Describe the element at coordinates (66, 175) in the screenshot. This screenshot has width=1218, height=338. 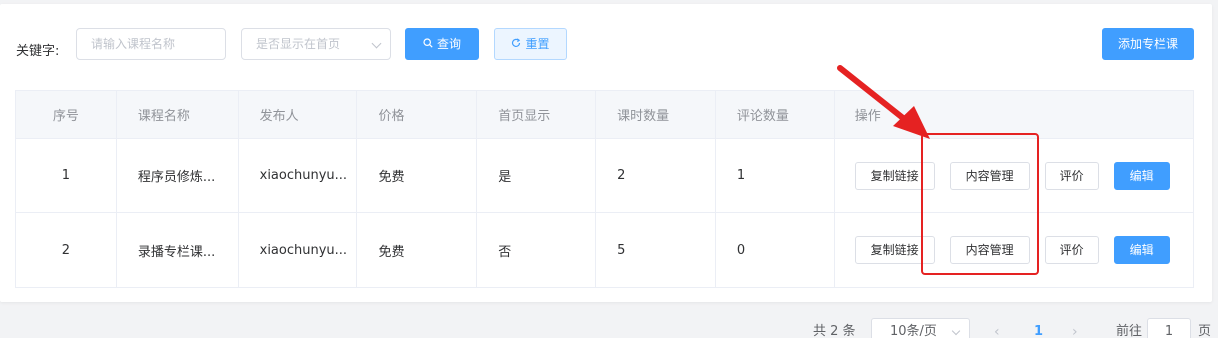
I see `row-index: 1` at that location.